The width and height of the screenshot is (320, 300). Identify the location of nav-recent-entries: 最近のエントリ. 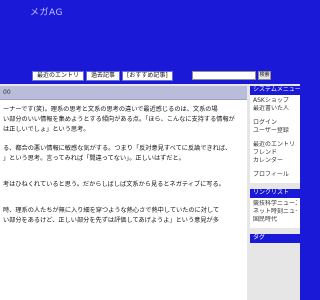
(58, 76).